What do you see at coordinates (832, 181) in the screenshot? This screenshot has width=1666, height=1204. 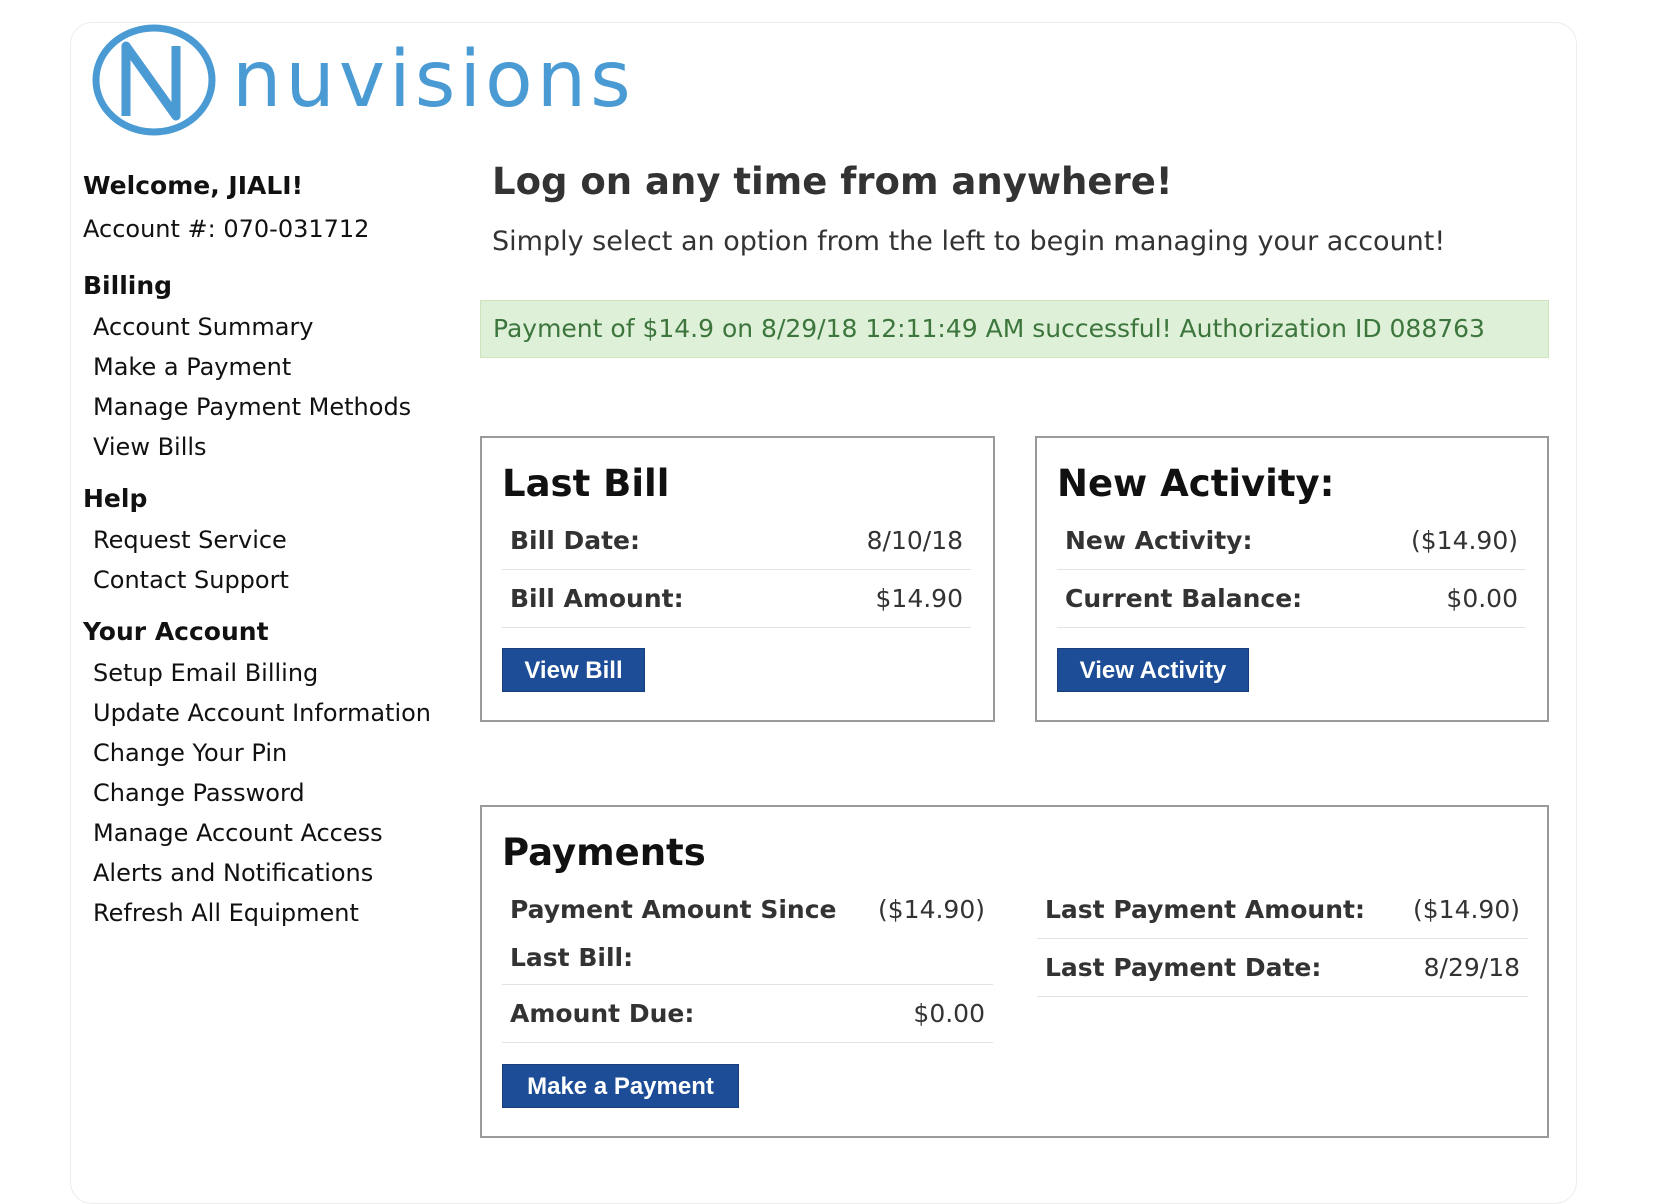 I see `page-headline: Log on any time from anywhere!` at bounding box center [832, 181].